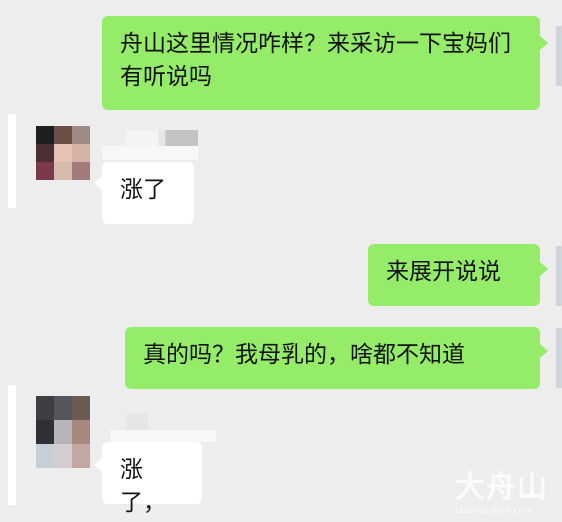 The height and width of the screenshot is (522, 562). Describe the element at coordinates (304, 355) in the screenshot. I see `message-text: 真的吗？我母乳的，啥都不知道` at that location.